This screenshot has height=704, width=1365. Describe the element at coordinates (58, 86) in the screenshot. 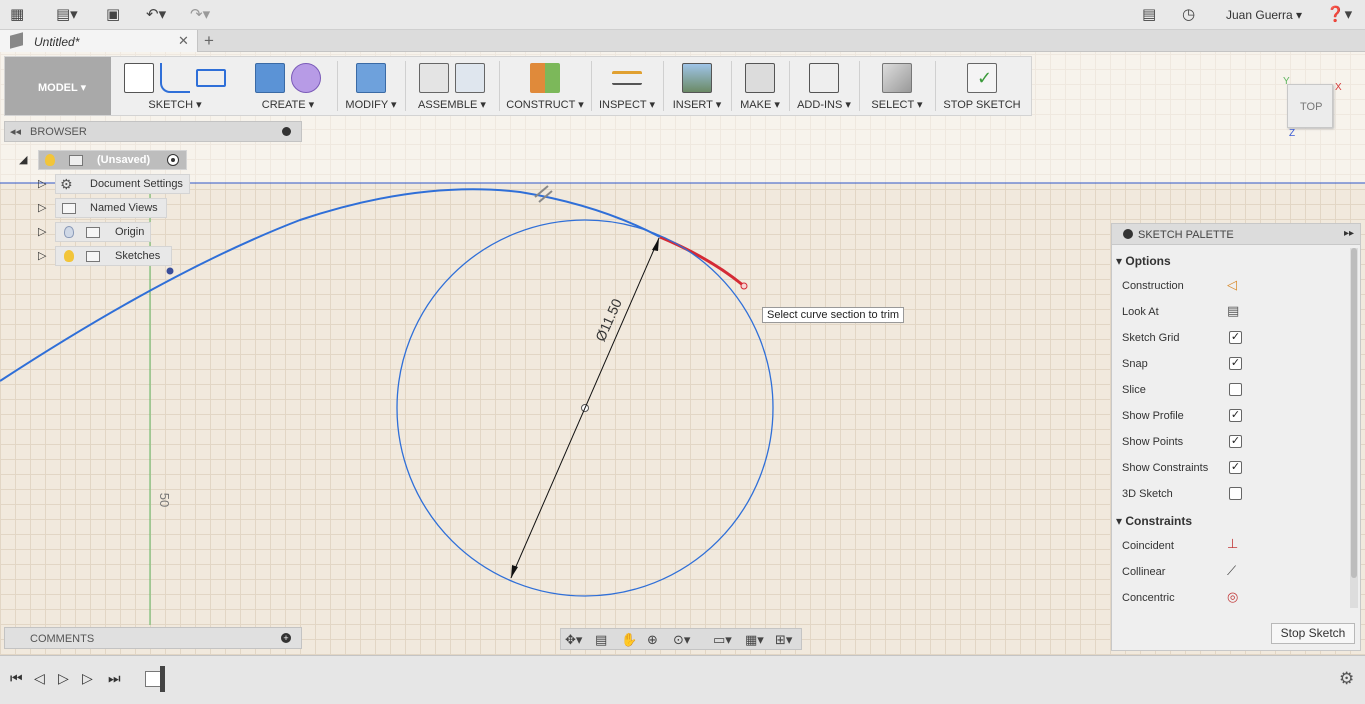

I see `workspace-switcher: MODEL ▾` at that location.